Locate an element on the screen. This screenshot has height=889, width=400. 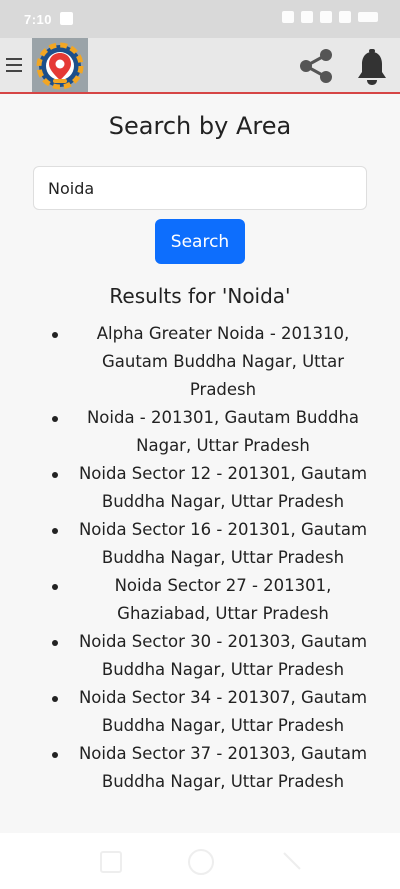
battery-icon is located at coordinates (368, 17).